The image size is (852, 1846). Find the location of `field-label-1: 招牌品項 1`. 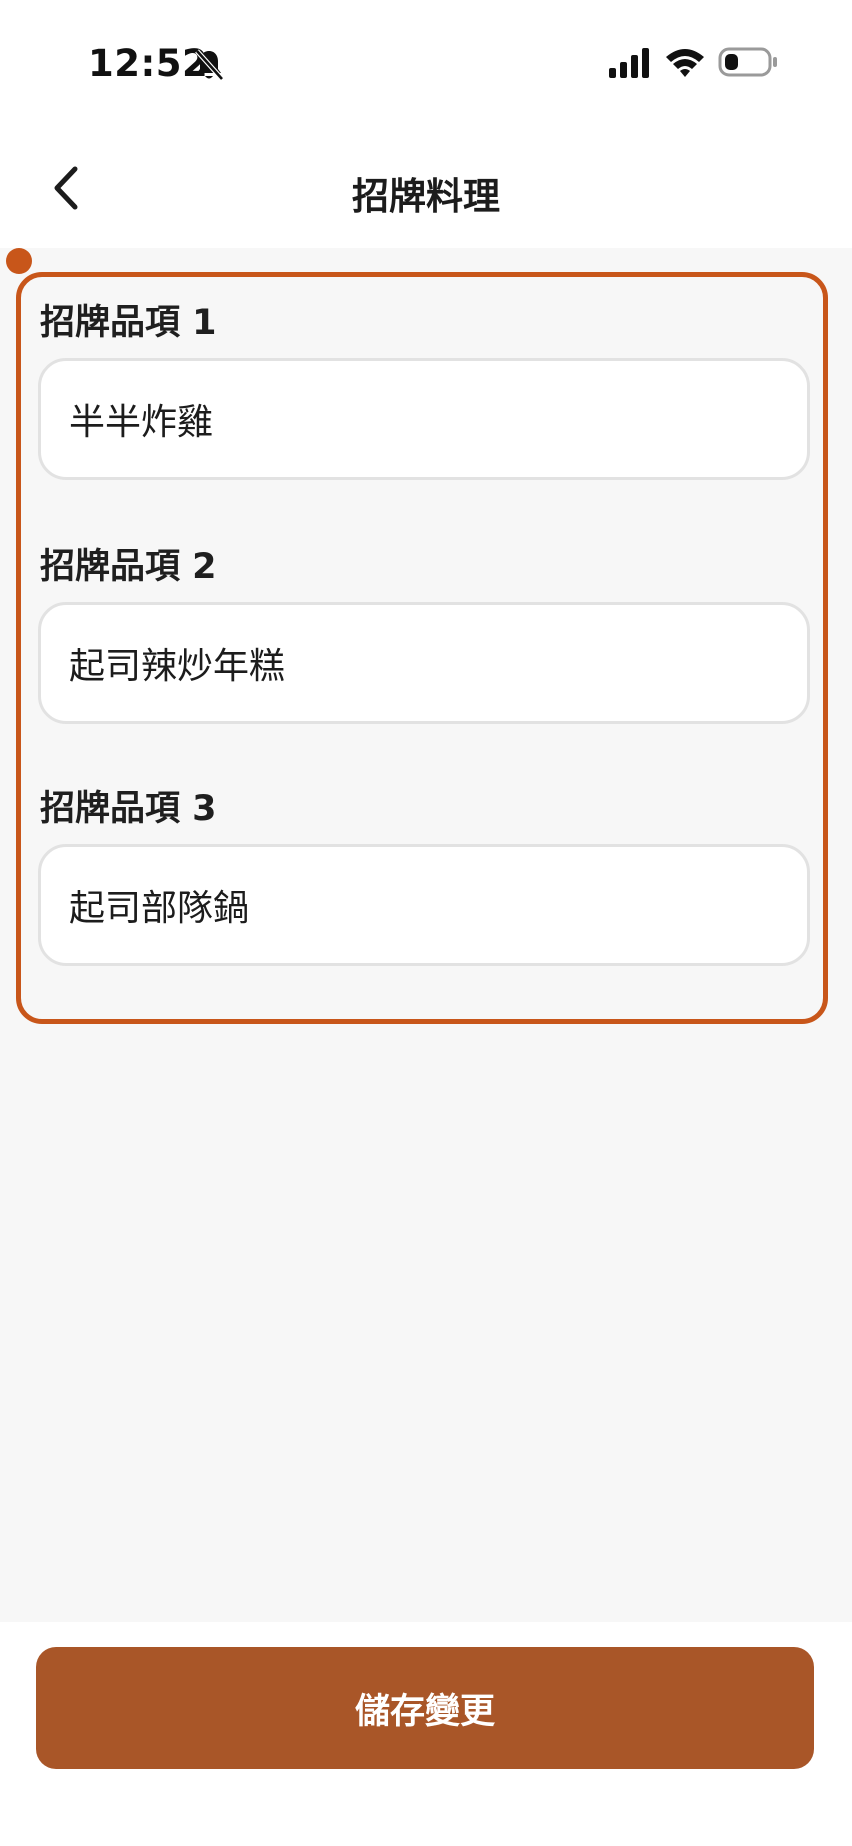

field-label-1: 招牌品項 1 is located at coordinates (128, 323).